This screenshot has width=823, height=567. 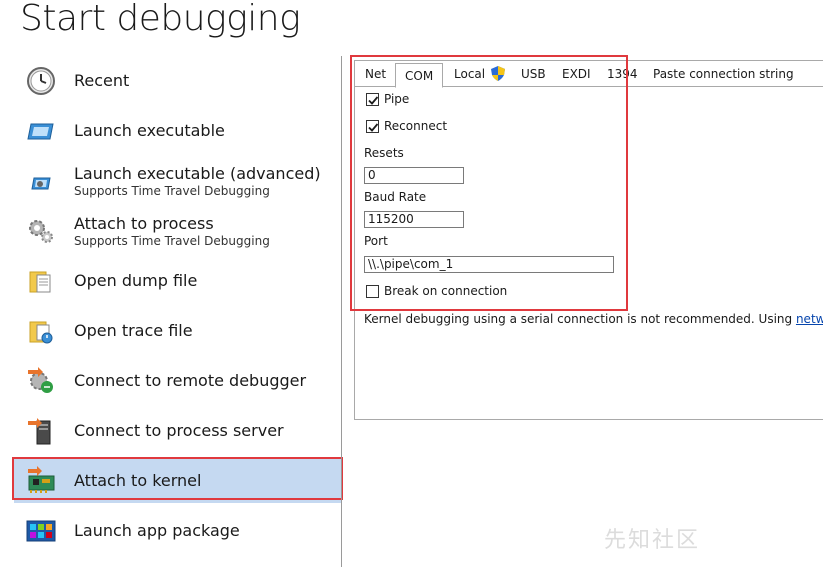 I want to click on sidebar-item-launch-app-package: Launch app package, so click(x=178, y=531).